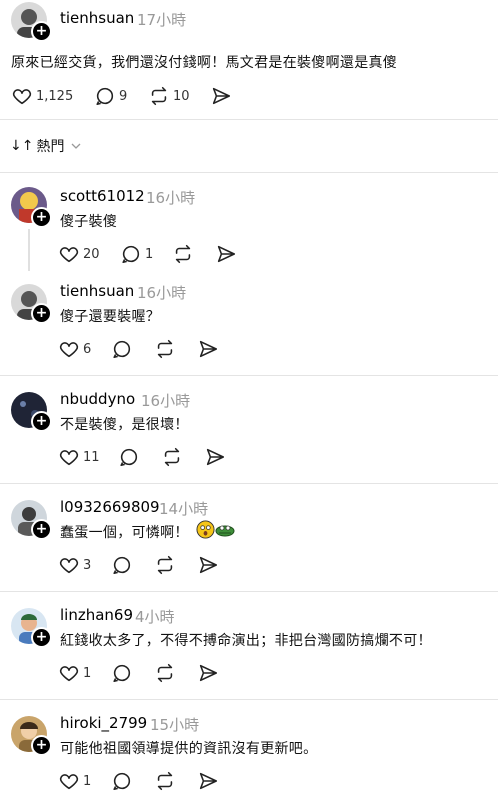 Image resolution: width=498 pixels, height=805 pixels. I want to click on like-count: 20, so click(91, 254).